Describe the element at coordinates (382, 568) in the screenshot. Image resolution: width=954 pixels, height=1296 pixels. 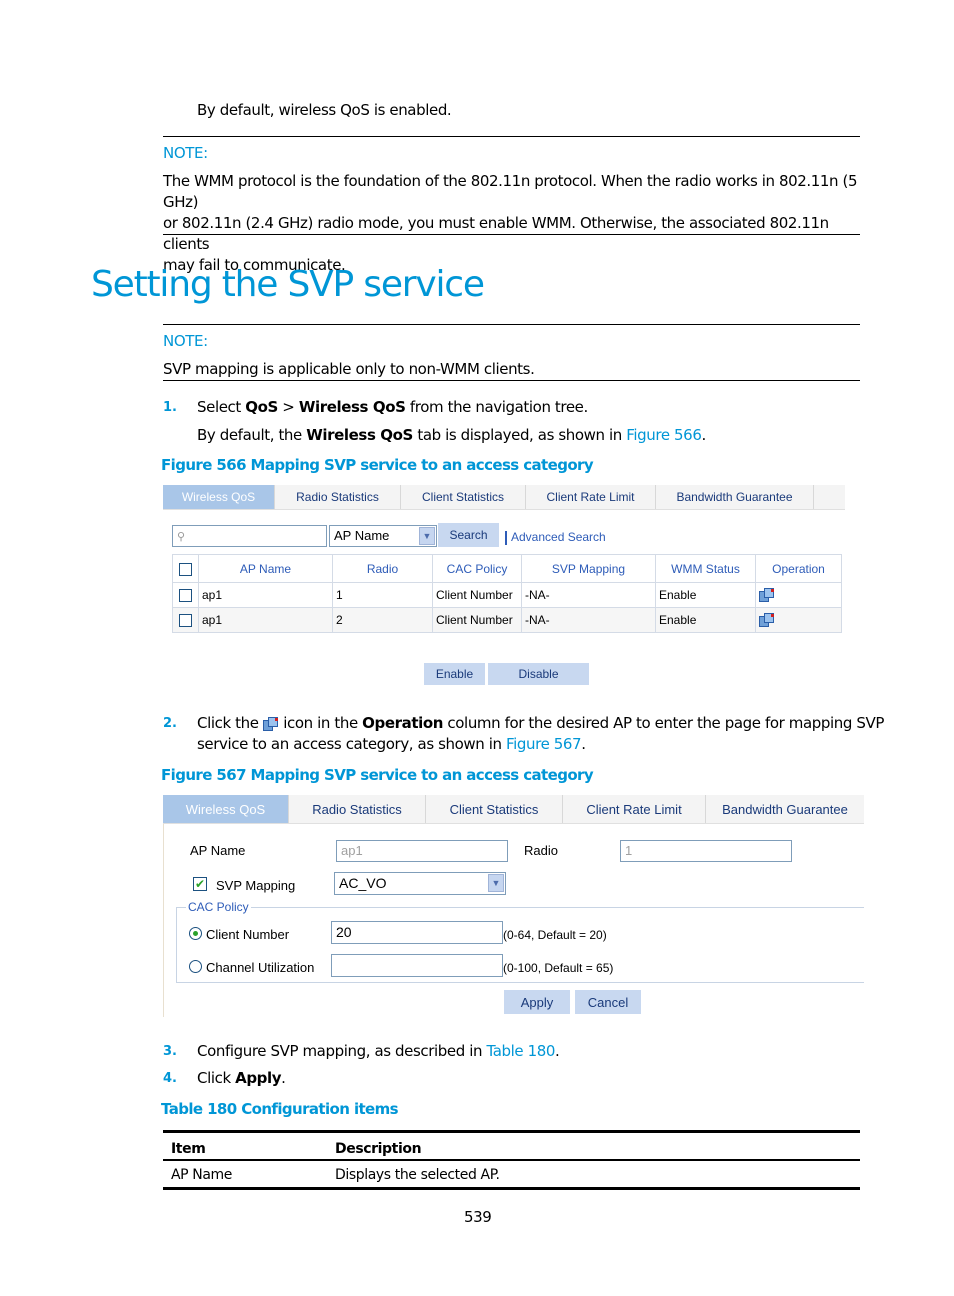
I see `column-header: Radio` at that location.